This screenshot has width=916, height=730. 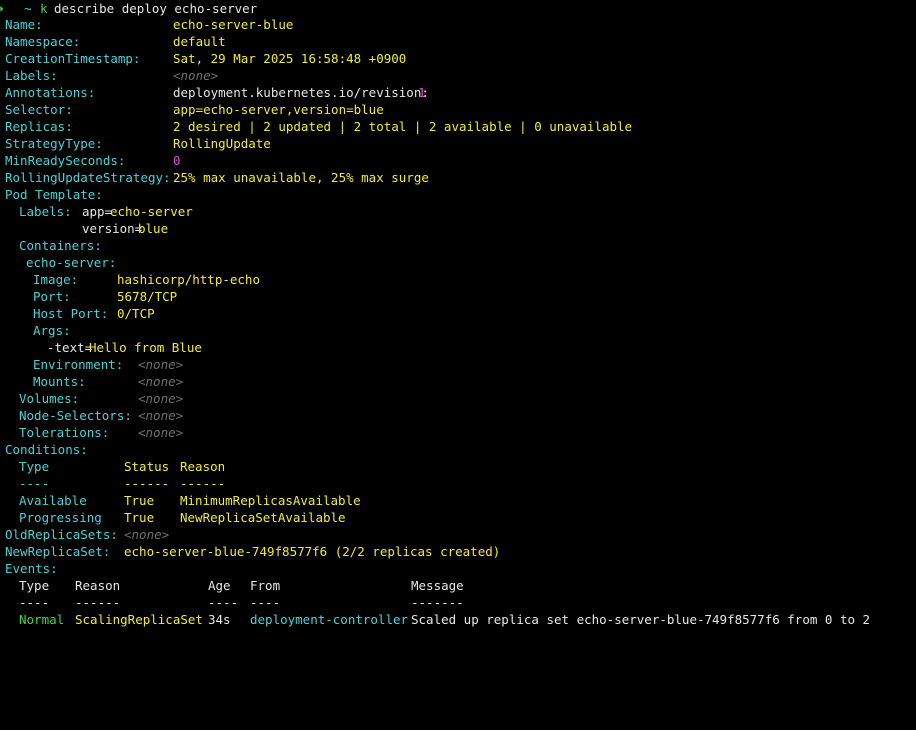 I want to click on container-environment: Environment: <none>, so click(x=91, y=364).